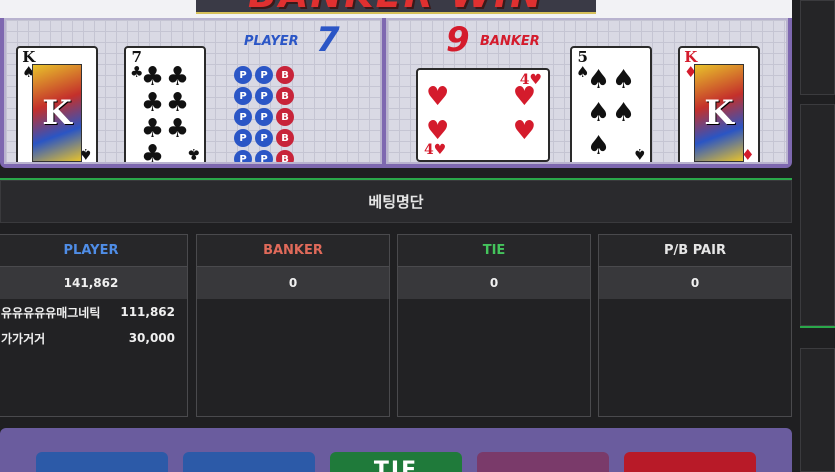  What do you see at coordinates (510, 41) in the screenshot?
I see `banker-label: BANKER` at bounding box center [510, 41].